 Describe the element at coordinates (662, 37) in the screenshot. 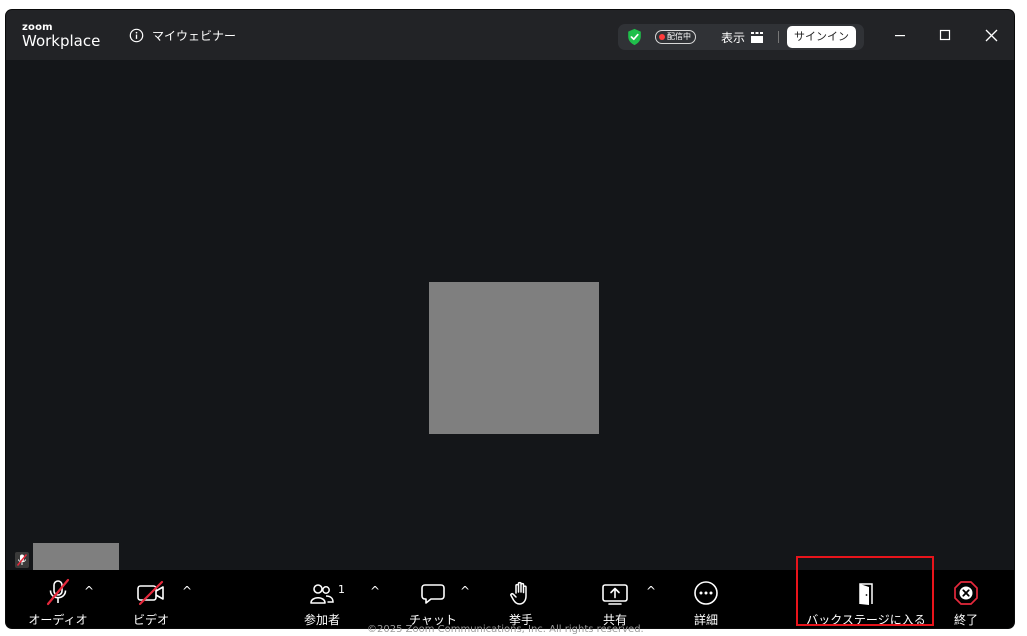

I see `recording-dot-icon` at that location.